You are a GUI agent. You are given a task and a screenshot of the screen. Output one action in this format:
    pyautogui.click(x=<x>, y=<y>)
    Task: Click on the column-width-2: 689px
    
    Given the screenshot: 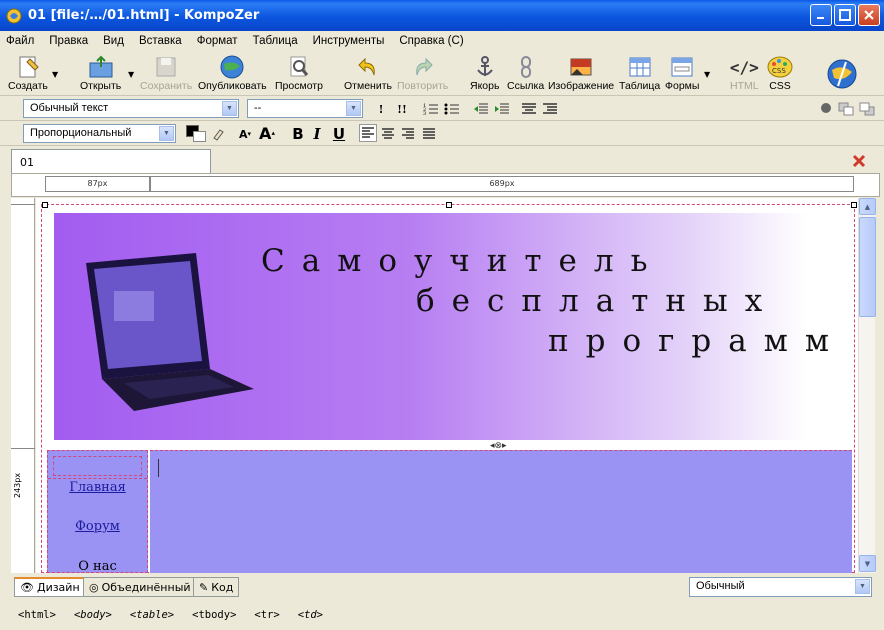 What is the action you would take?
    pyautogui.click(x=502, y=184)
    